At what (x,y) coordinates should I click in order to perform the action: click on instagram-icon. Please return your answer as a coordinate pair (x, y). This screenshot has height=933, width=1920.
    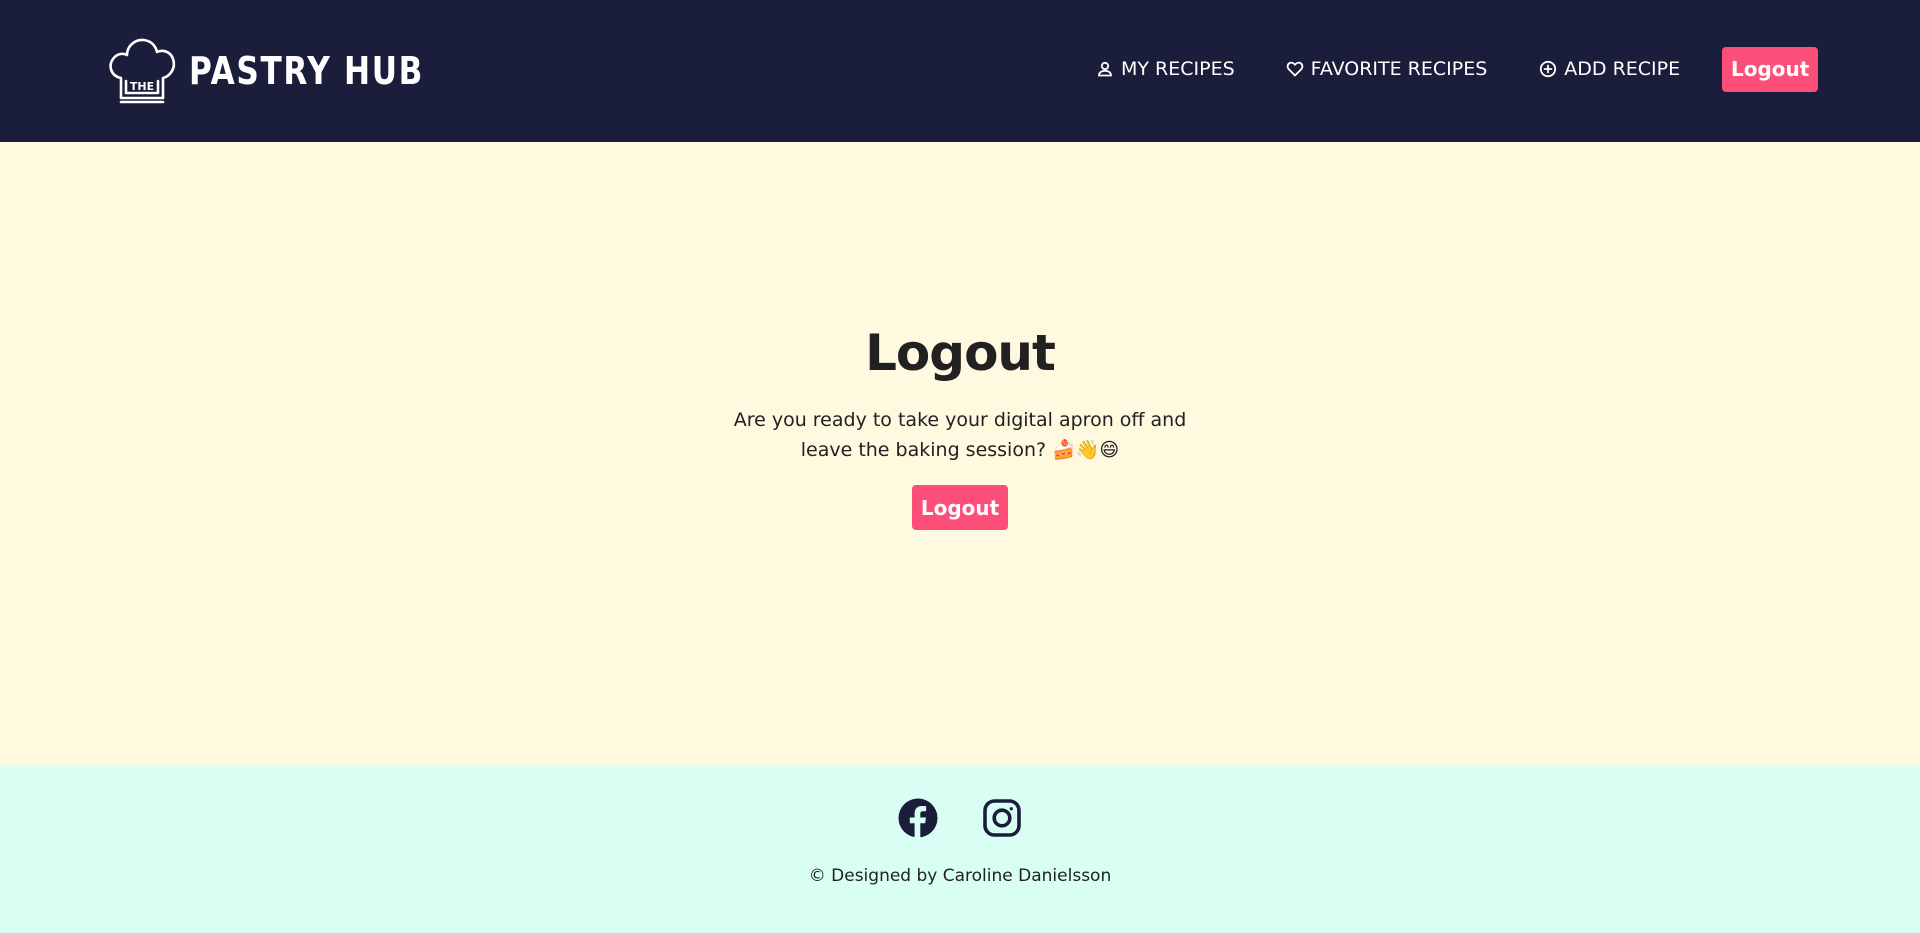
    Looking at the image, I should click on (1002, 818).